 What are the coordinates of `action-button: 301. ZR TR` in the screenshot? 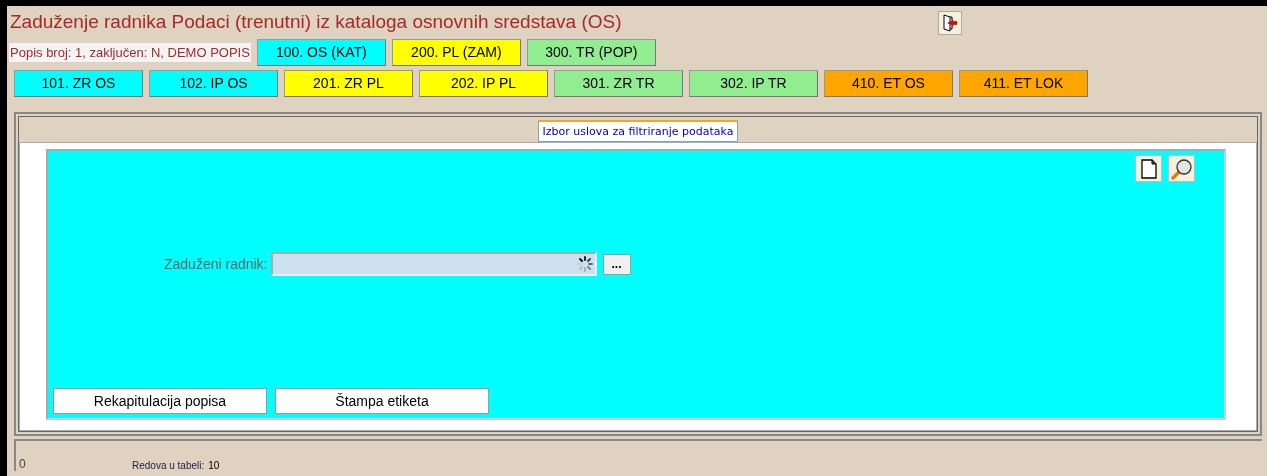 It's located at (618, 83).